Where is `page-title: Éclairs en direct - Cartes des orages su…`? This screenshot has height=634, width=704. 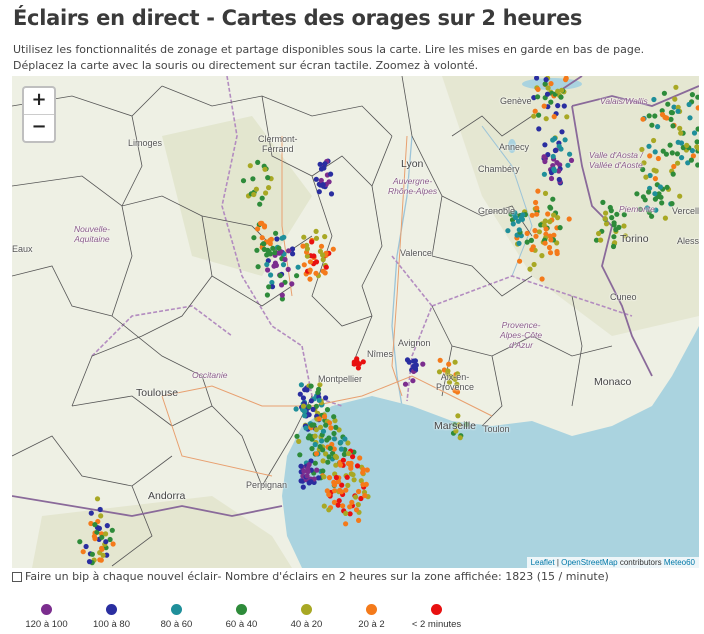
page-title: Éclairs en direct - Cartes des orages su… is located at coordinates (298, 18).